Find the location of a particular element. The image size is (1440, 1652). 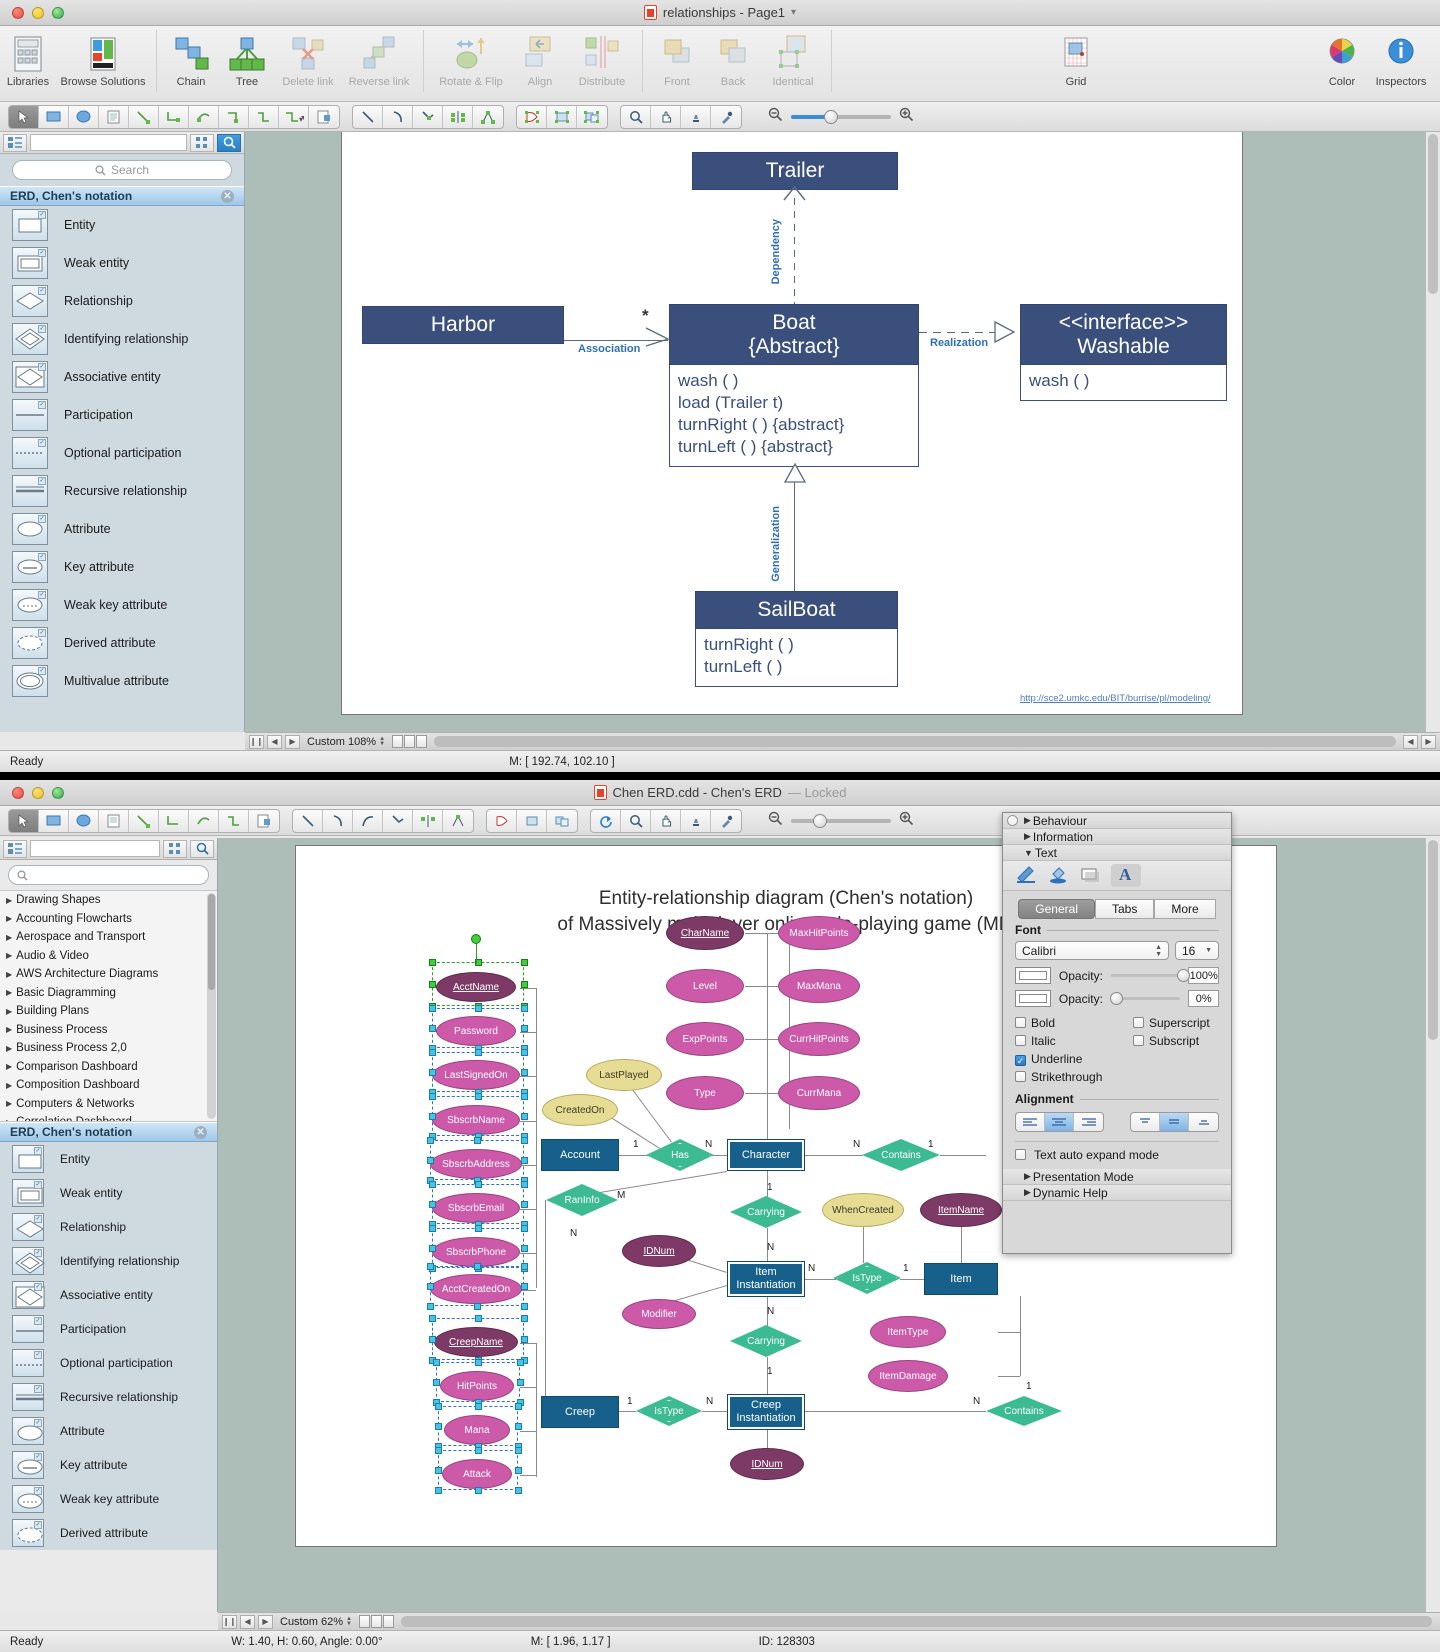

tree-item-business-process-2-0: ▶ Business Process 2,0 is located at coordinates (108, 1048).